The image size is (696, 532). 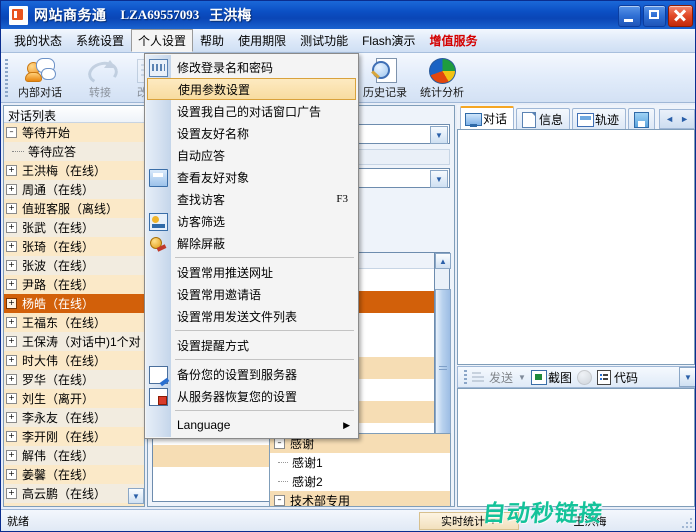 What do you see at coordinates (576, 447) in the screenshot?
I see `chat-input-area` at bounding box center [576, 447].